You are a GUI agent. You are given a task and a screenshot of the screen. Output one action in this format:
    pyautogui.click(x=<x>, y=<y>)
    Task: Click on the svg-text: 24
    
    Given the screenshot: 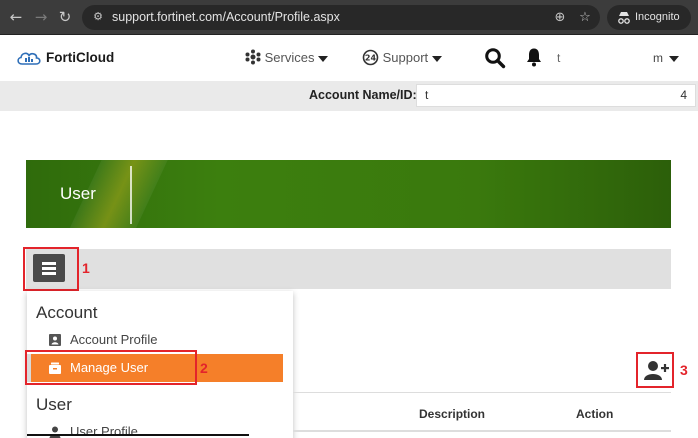 What is the action you would take?
    pyautogui.click(x=371, y=58)
    